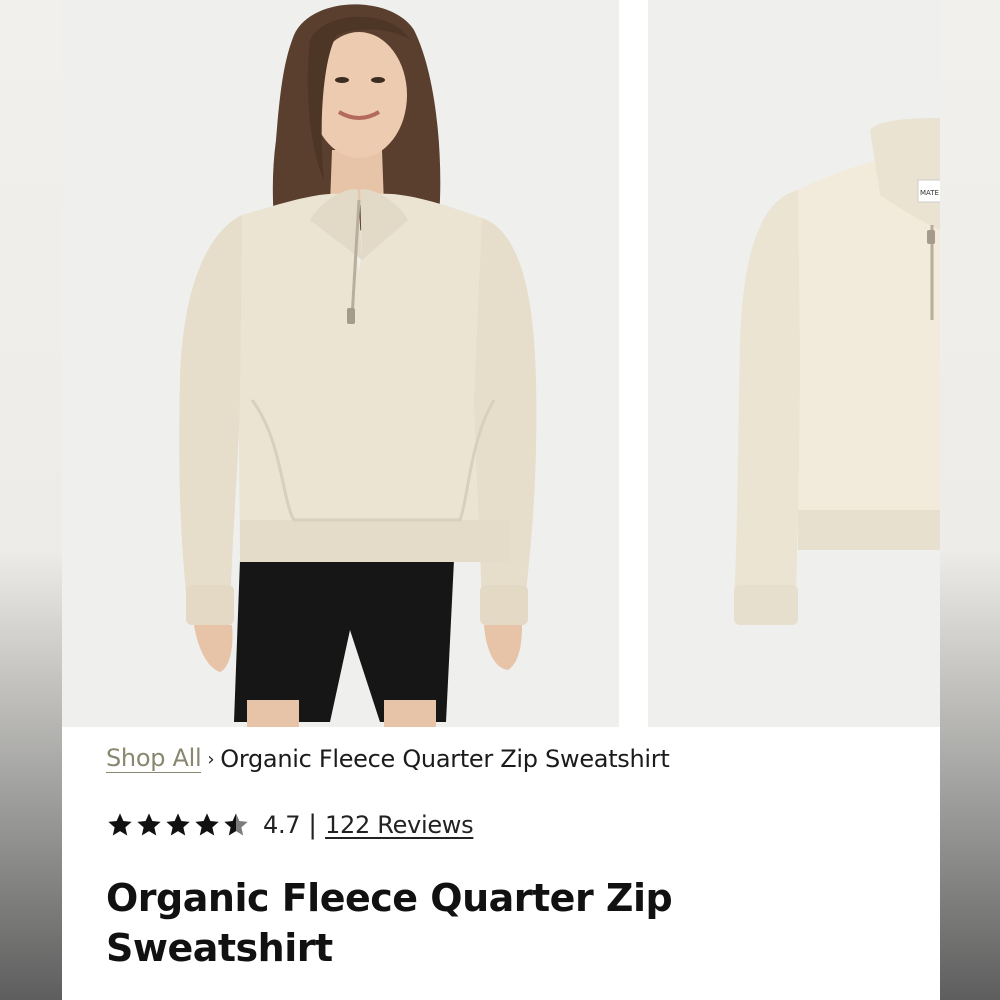  I want to click on breadcrumb-shop-all-link: Shop All, so click(154, 759).